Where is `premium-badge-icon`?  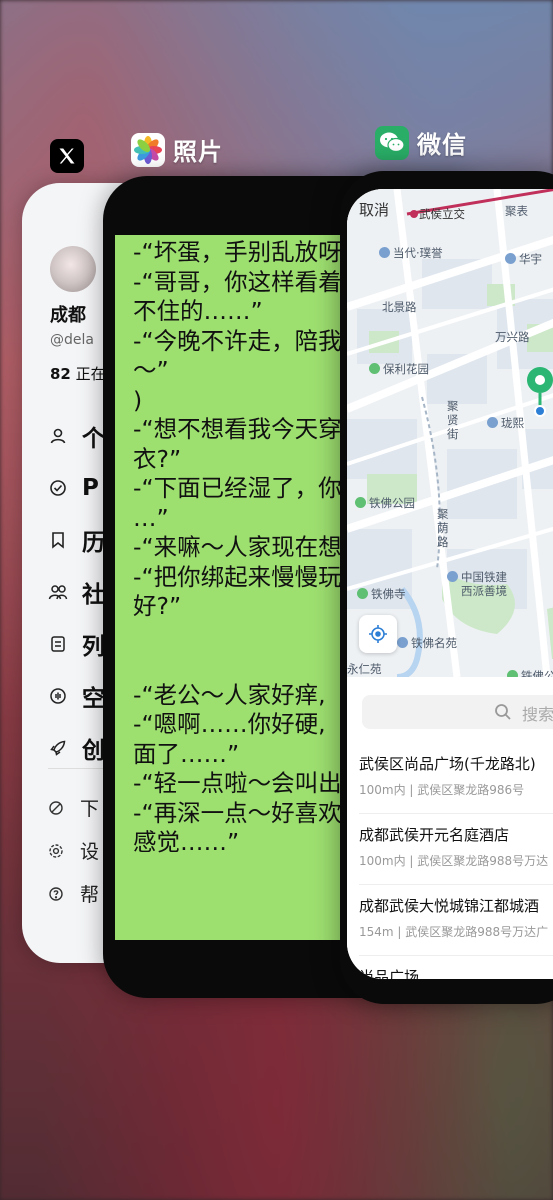 premium-badge-icon is located at coordinates (58, 488).